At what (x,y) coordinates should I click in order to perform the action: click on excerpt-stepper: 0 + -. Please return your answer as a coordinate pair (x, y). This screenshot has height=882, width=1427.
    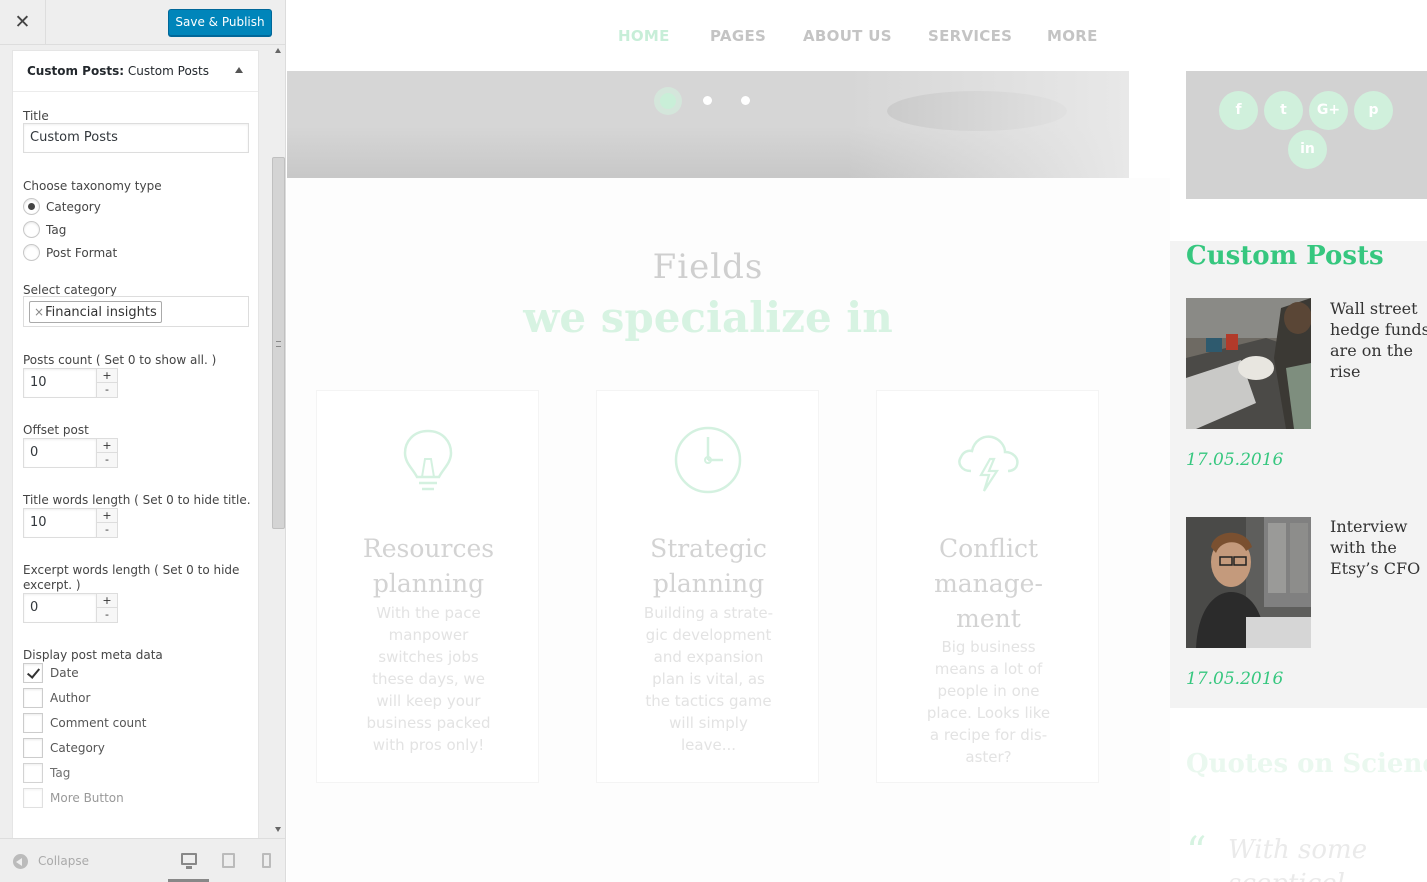
    Looking at the image, I should click on (70, 608).